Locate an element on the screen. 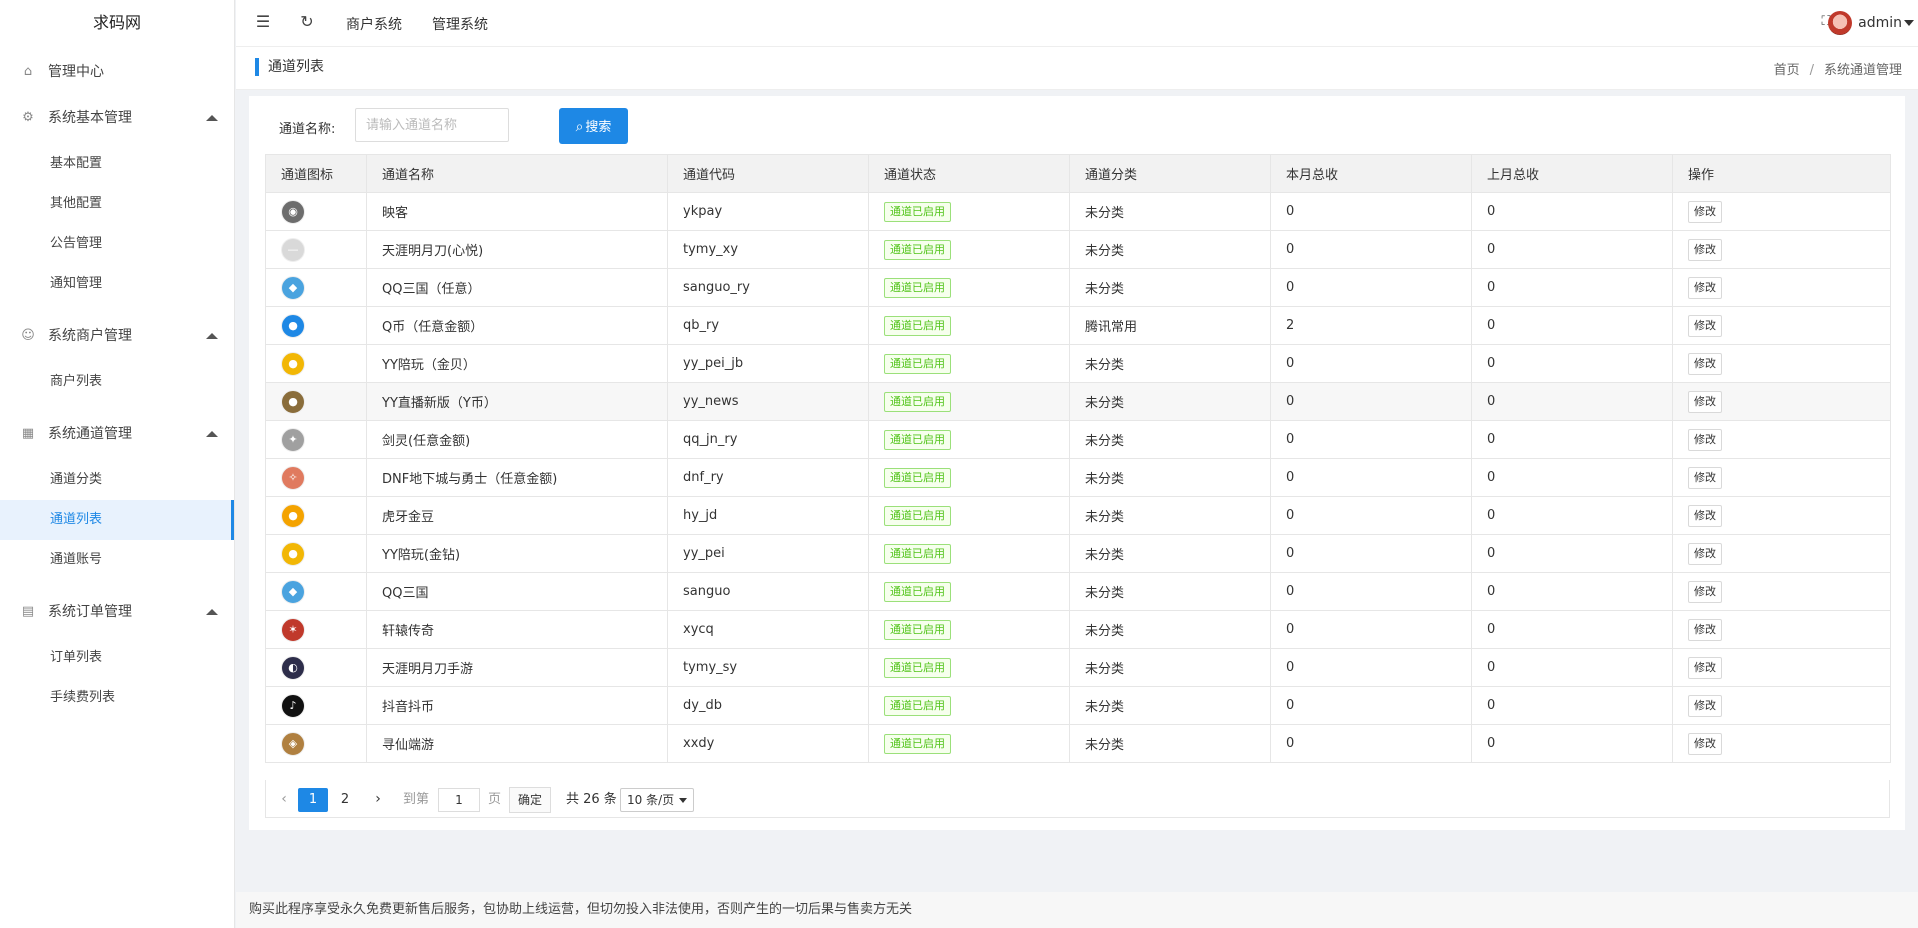 The width and height of the screenshot is (1918, 928). goto-page-input is located at coordinates (459, 800).